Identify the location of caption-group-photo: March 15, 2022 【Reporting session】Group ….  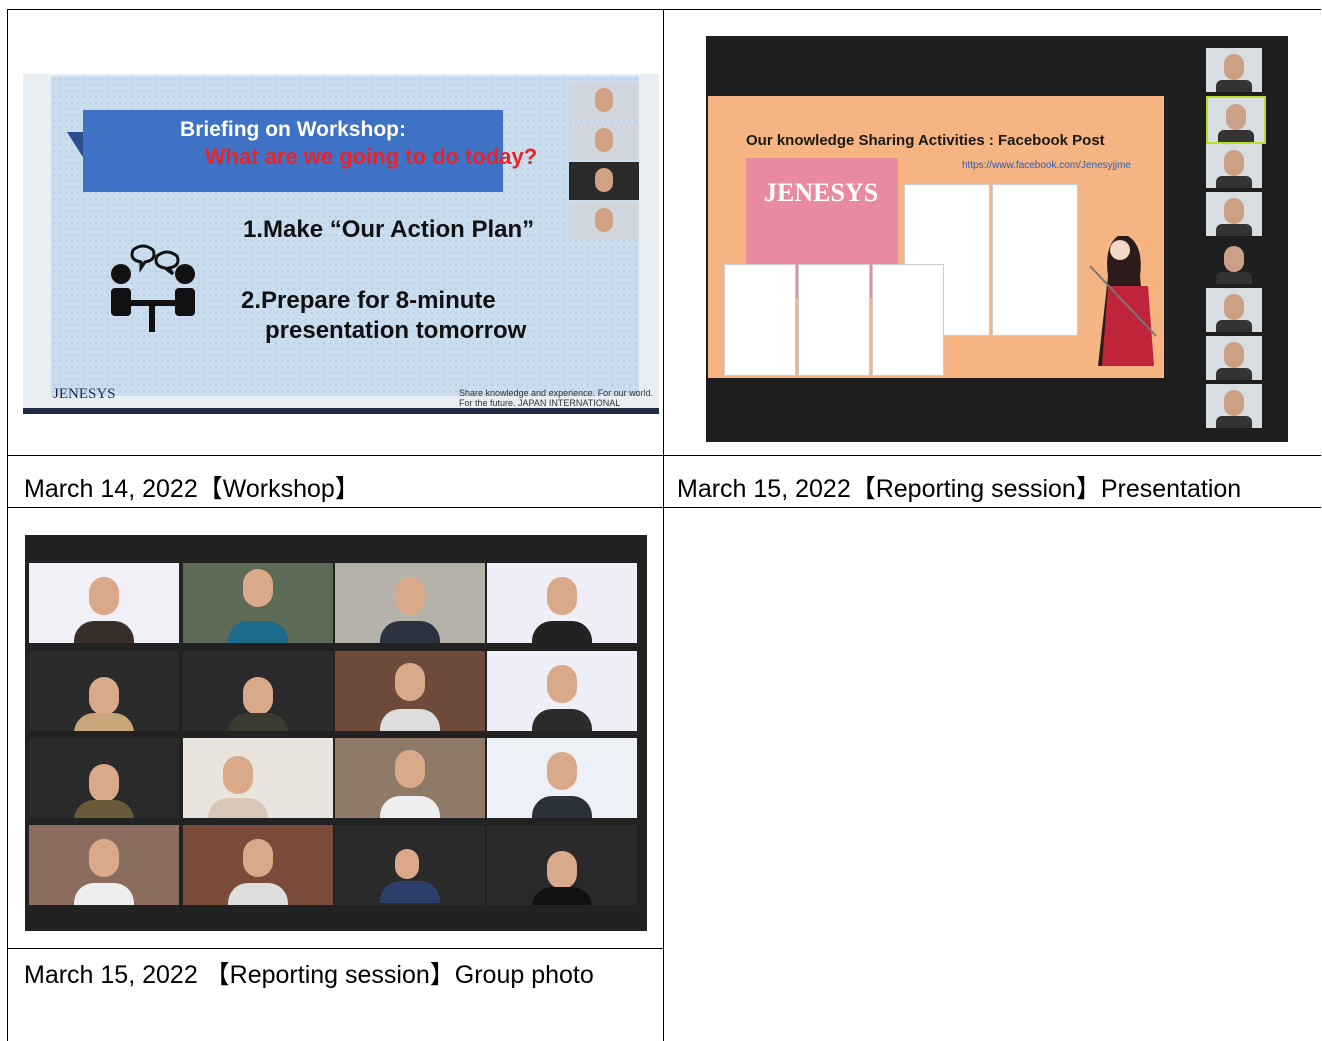
(309, 975).